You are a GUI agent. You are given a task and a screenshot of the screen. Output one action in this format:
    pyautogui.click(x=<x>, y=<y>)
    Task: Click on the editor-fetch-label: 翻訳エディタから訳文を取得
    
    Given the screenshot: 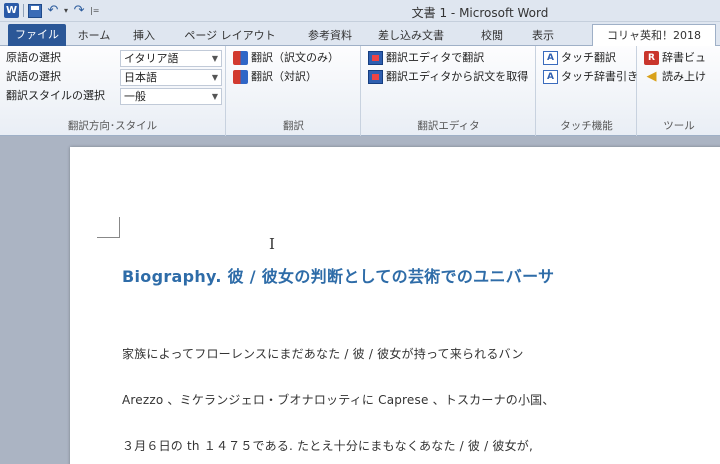 What is the action you would take?
    pyautogui.click(x=457, y=76)
    